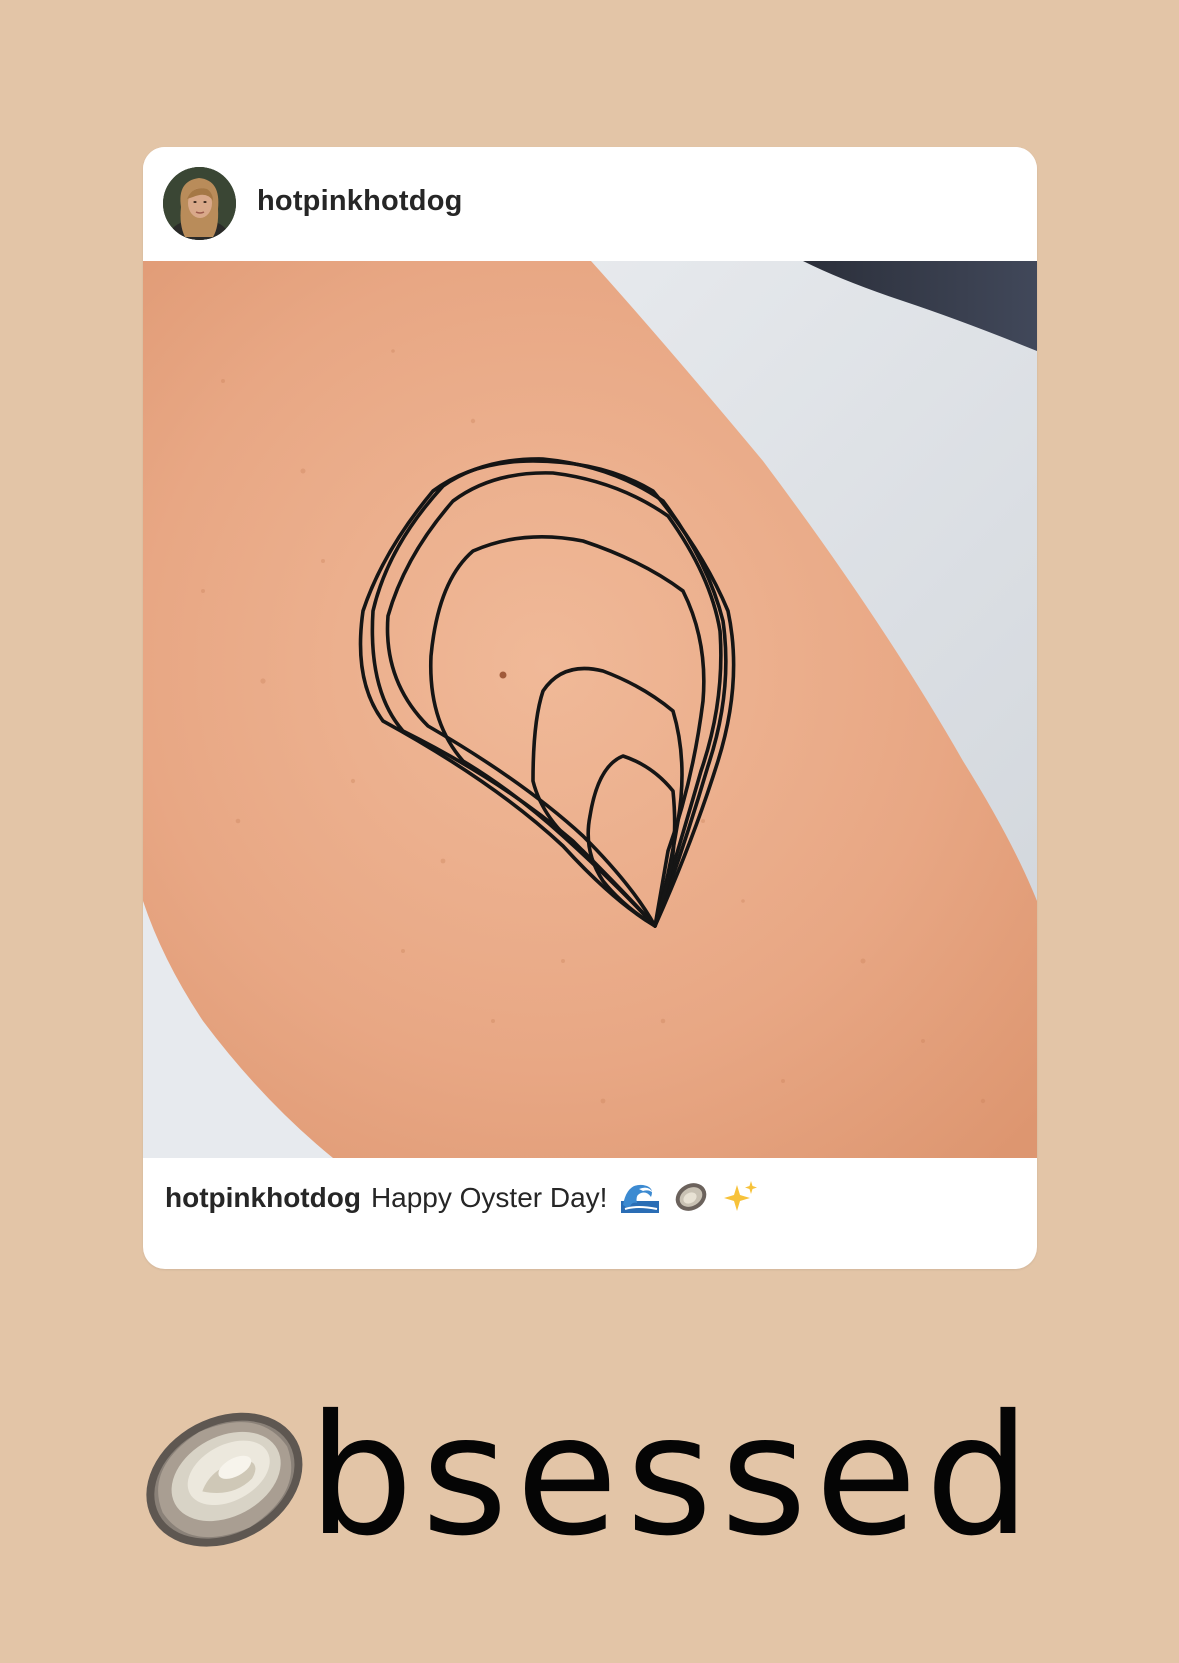 The image size is (1179, 1663). What do you see at coordinates (489, 1197) in the screenshot?
I see `caption-text: Happy Oyster Day!` at bounding box center [489, 1197].